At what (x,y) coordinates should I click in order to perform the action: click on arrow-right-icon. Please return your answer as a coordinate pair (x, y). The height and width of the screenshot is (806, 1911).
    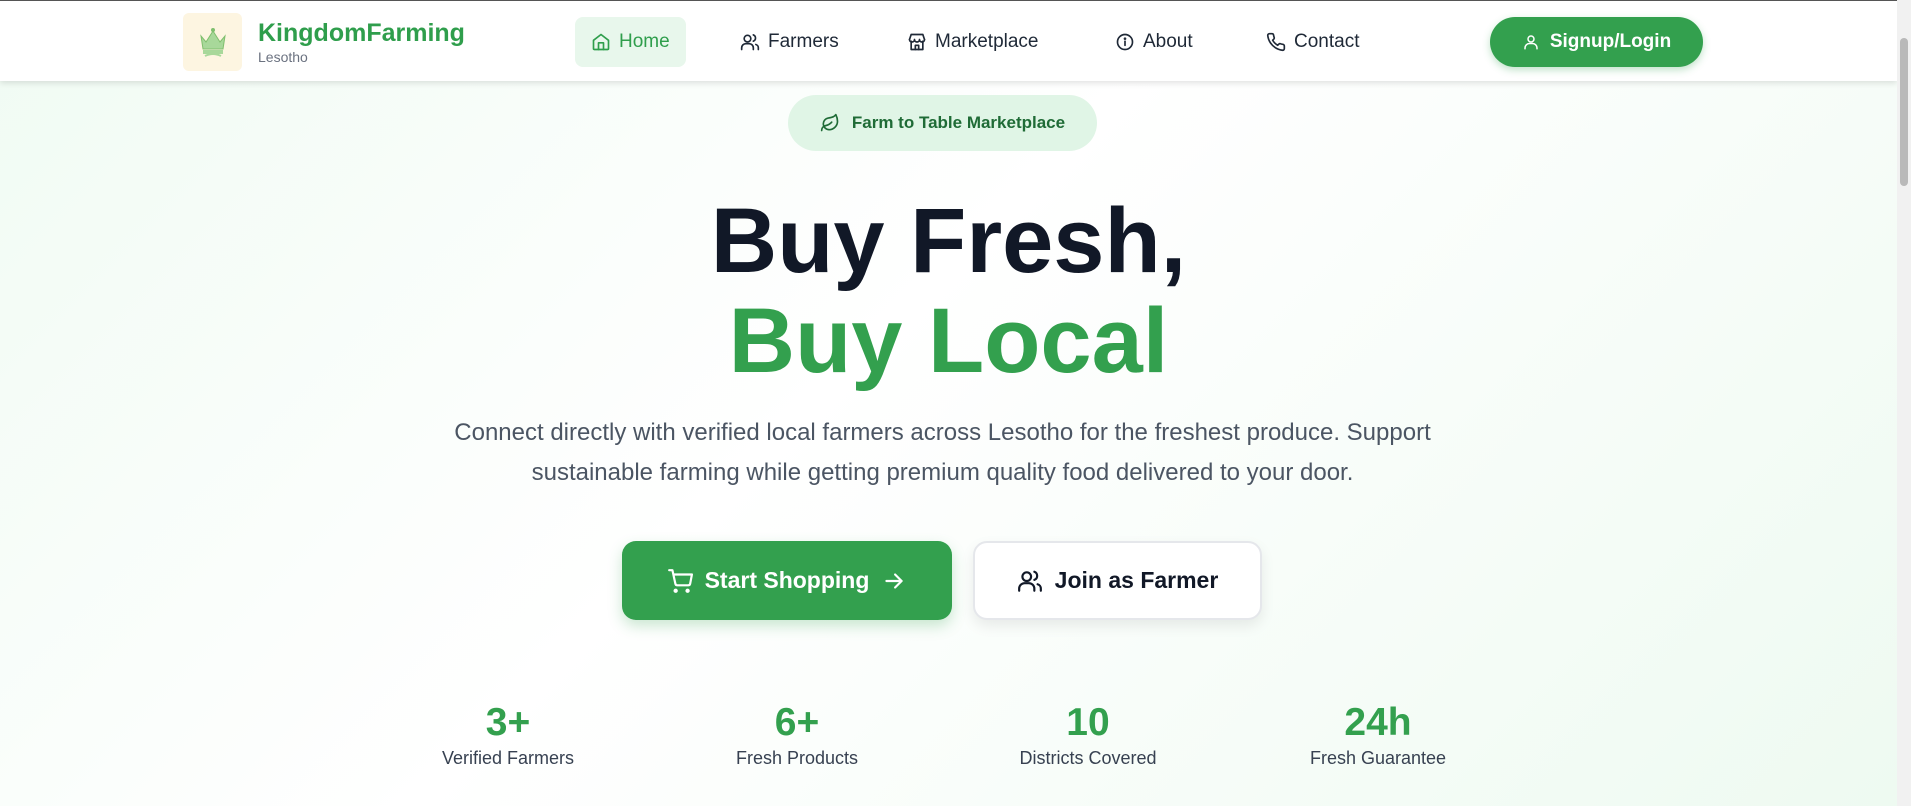
    Looking at the image, I should click on (894, 580).